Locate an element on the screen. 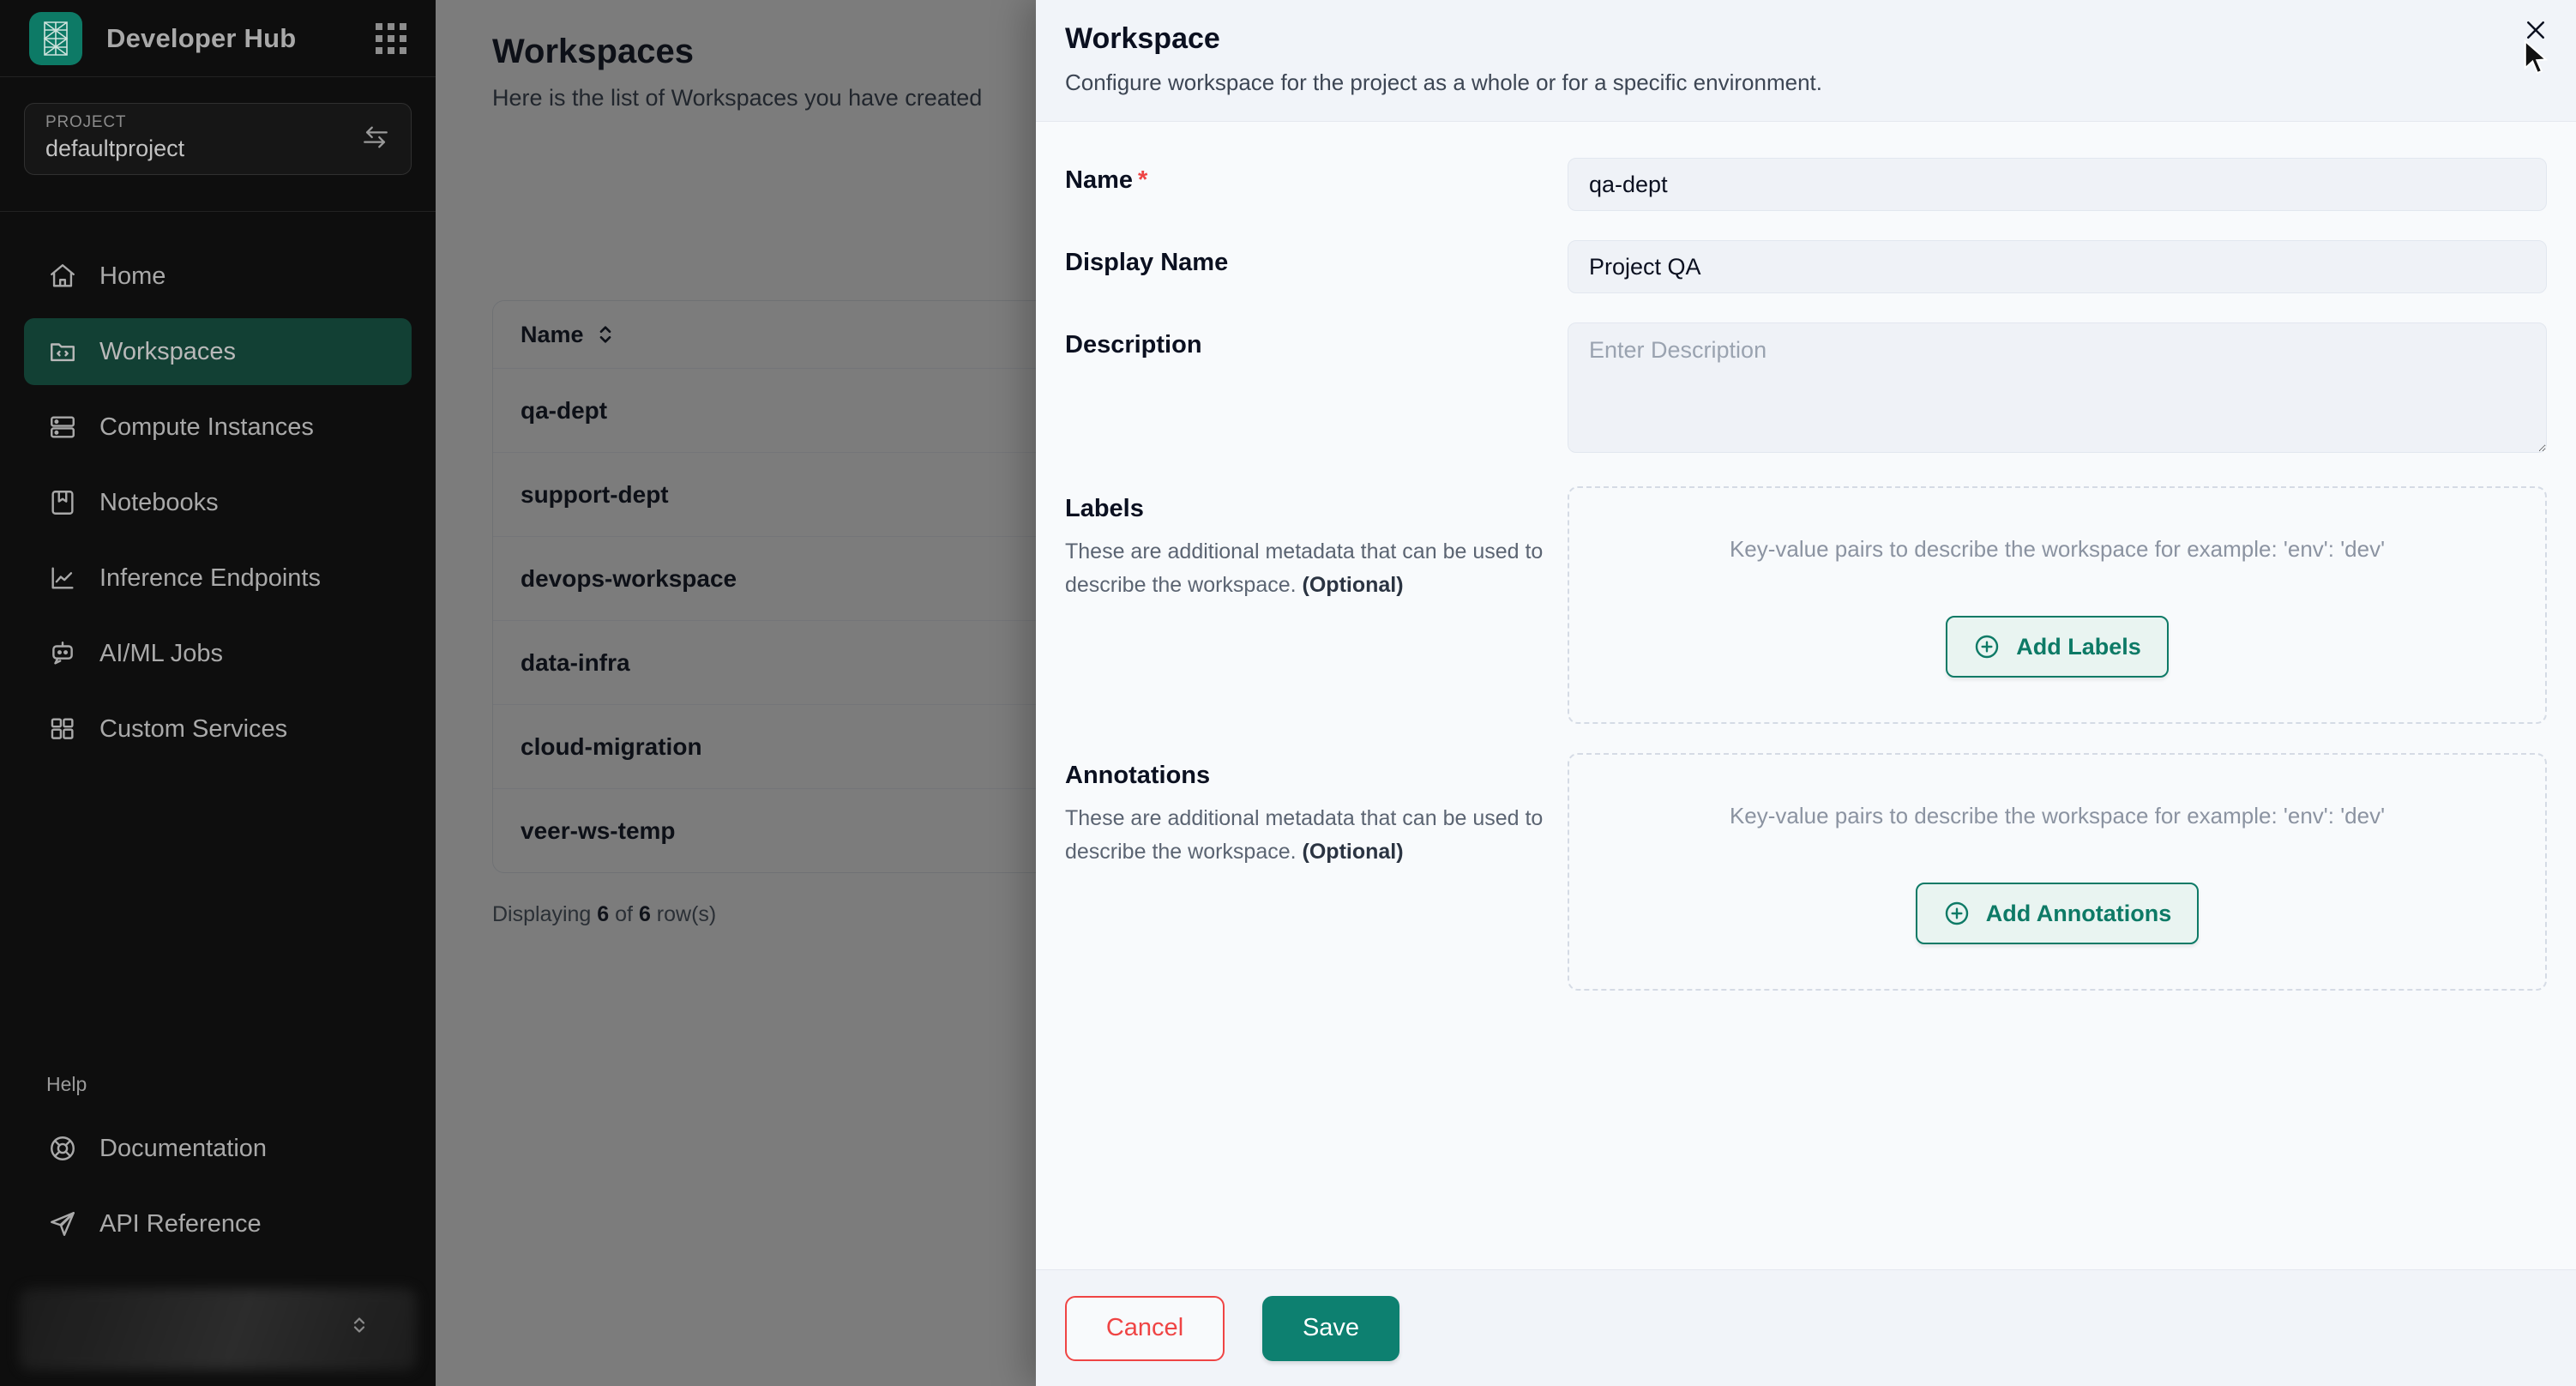 The image size is (2576, 1386). name-label-text: Name is located at coordinates (1099, 180).